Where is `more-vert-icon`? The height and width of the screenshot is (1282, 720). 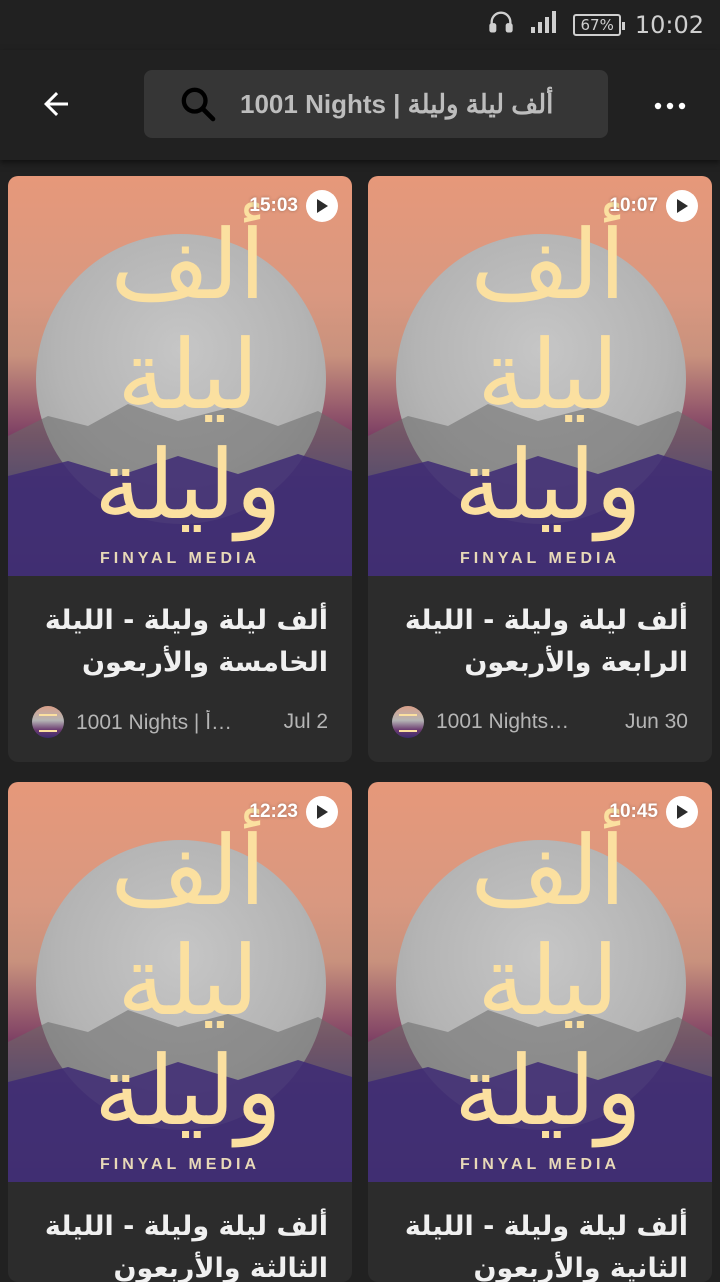
more-vert-icon is located at coordinates (670, 106).